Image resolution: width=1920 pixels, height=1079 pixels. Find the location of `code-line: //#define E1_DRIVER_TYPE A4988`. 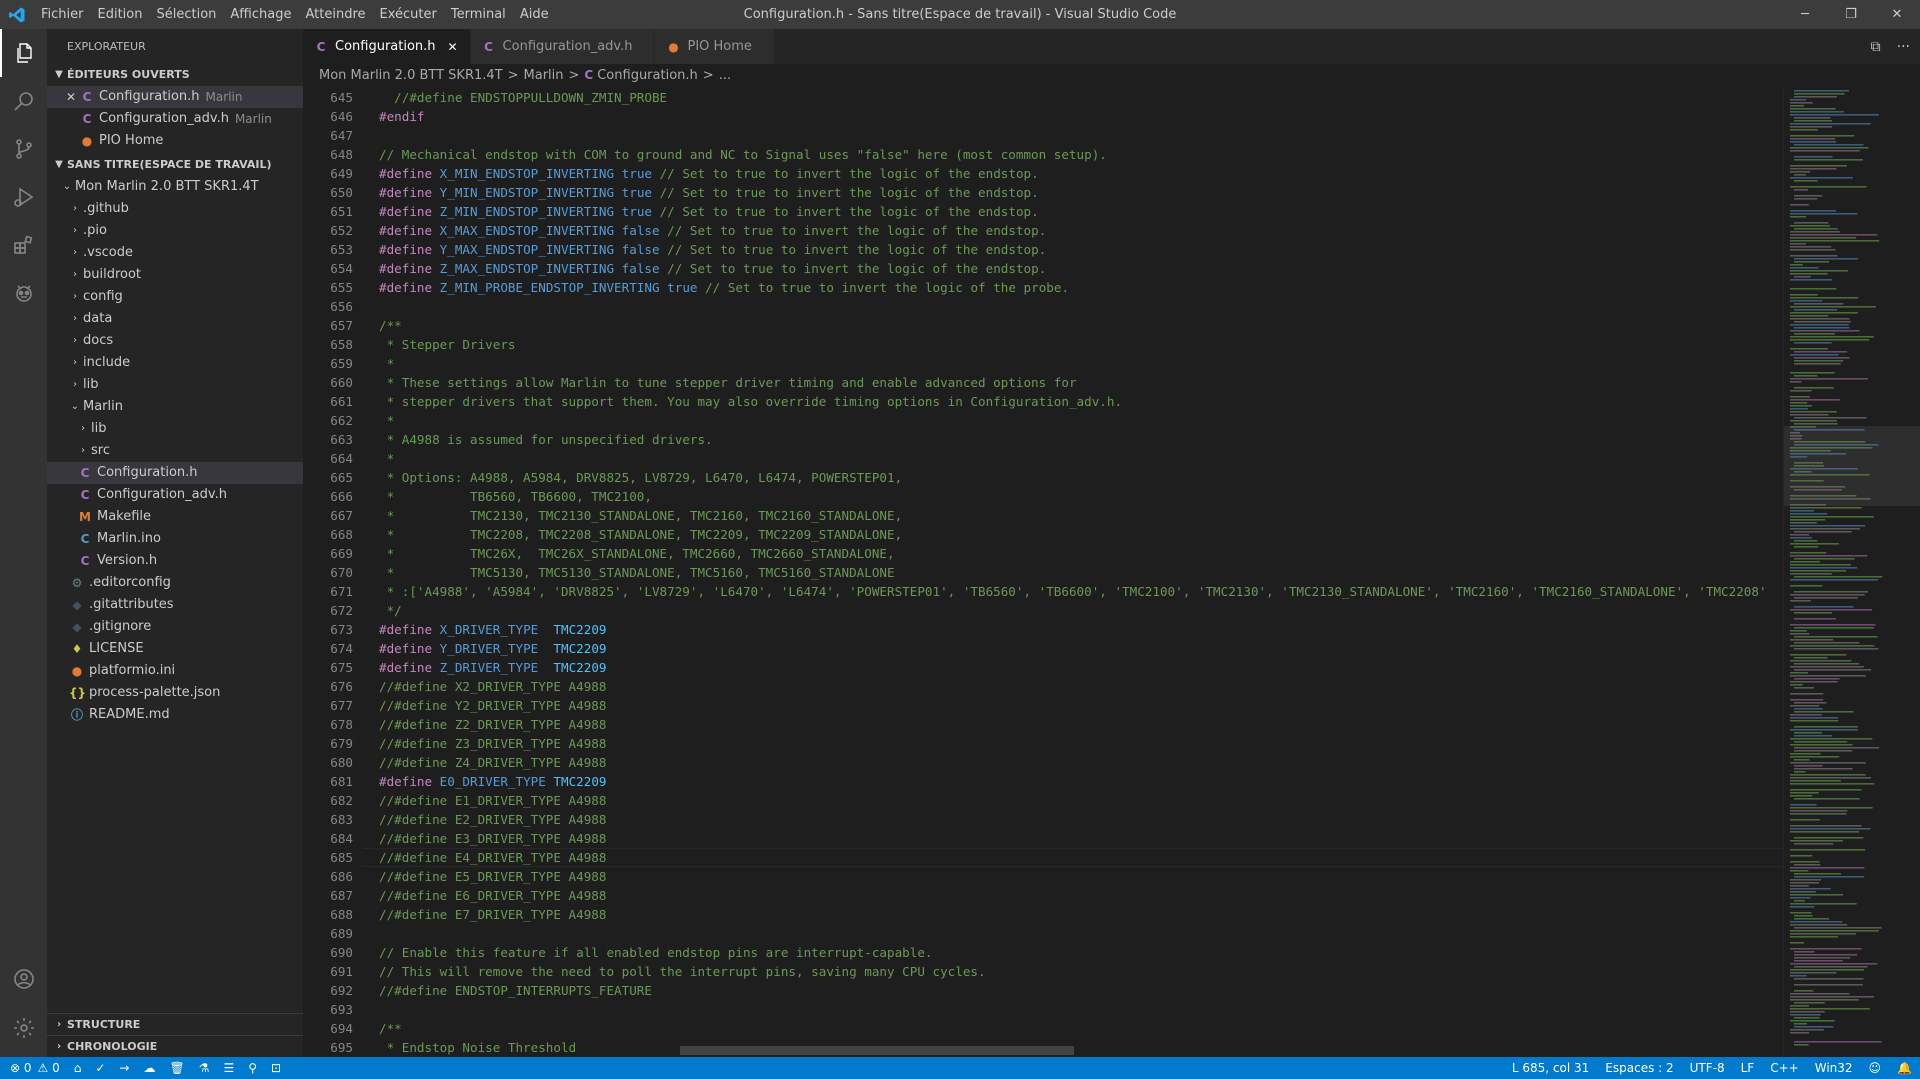

code-line: //#define E1_DRIVER_TYPE A4988 is located at coordinates (492, 800).